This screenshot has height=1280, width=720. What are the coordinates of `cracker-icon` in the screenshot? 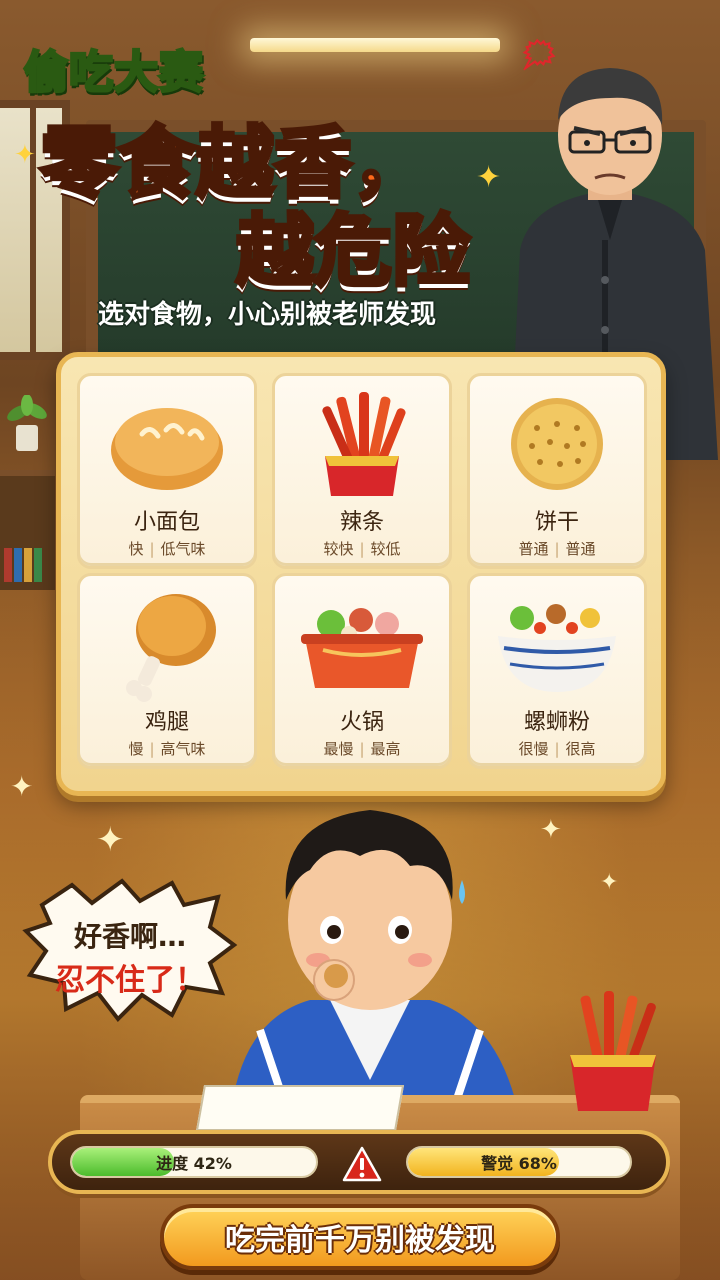 It's located at (557, 444).